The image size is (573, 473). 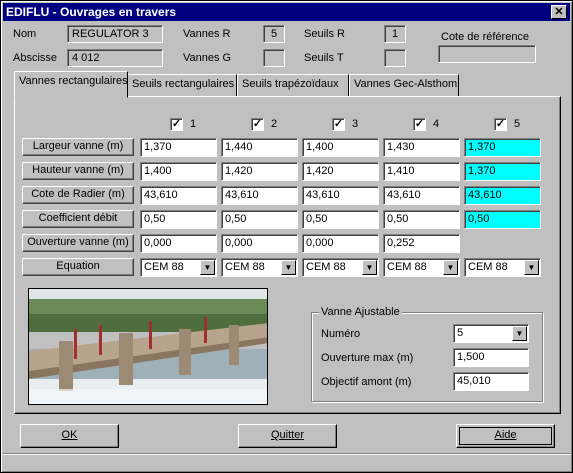 What do you see at coordinates (341, 334) in the screenshot?
I see `numero-label: Numéro` at bounding box center [341, 334].